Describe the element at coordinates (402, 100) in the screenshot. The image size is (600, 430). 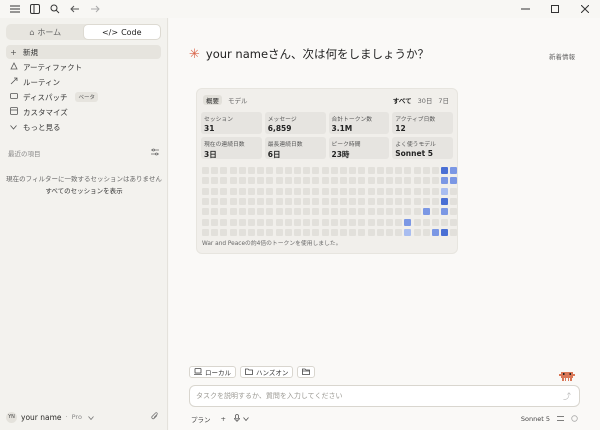
I see `range-all: すべて` at that location.